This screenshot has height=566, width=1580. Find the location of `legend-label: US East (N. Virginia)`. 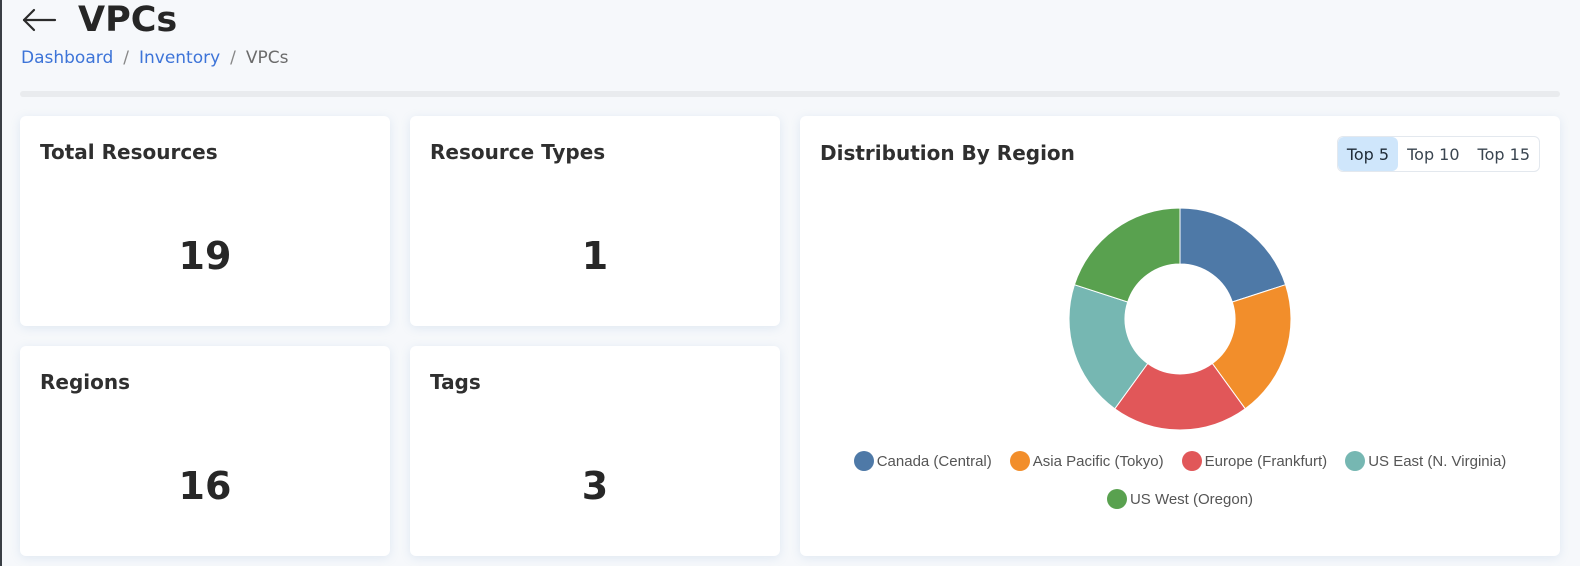

legend-label: US East (N. Virginia) is located at coordinates (1437, 461).